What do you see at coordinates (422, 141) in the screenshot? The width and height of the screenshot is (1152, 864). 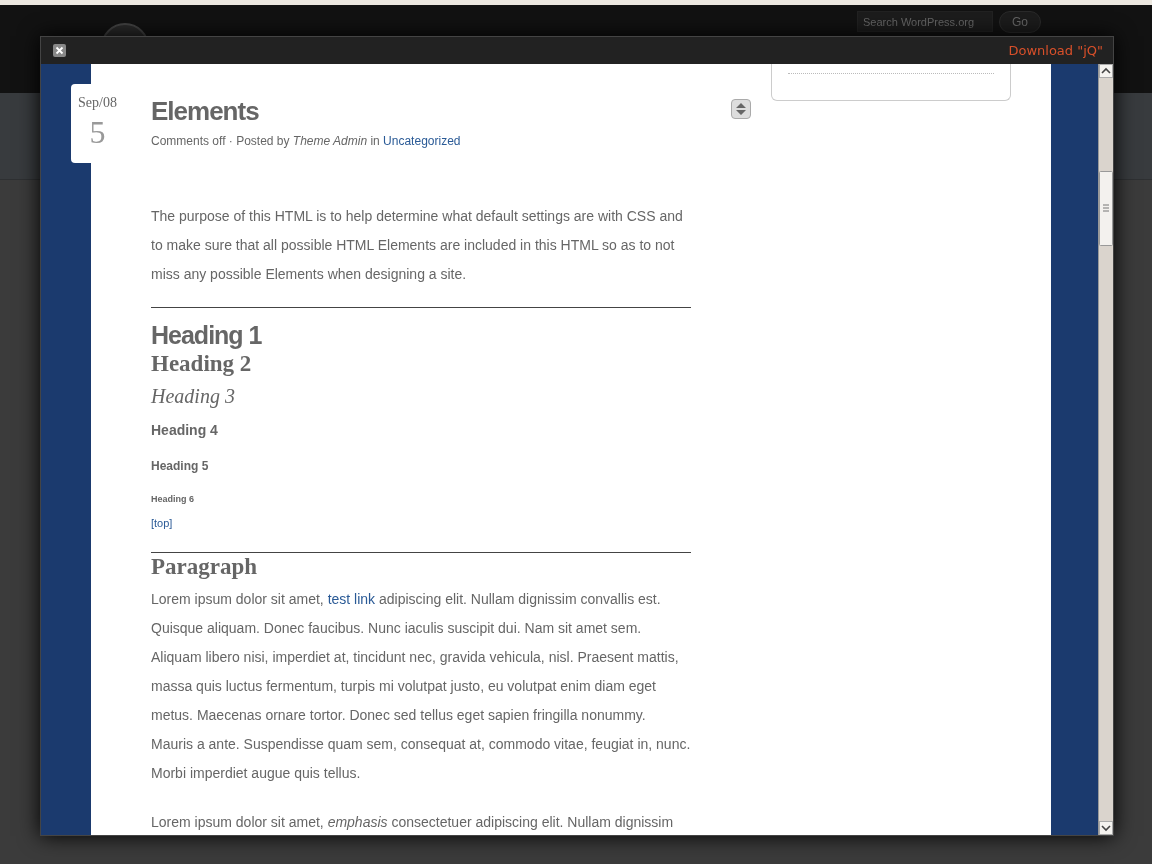 I see `category-link: Uncategorized` at bounding box center [422, 141].